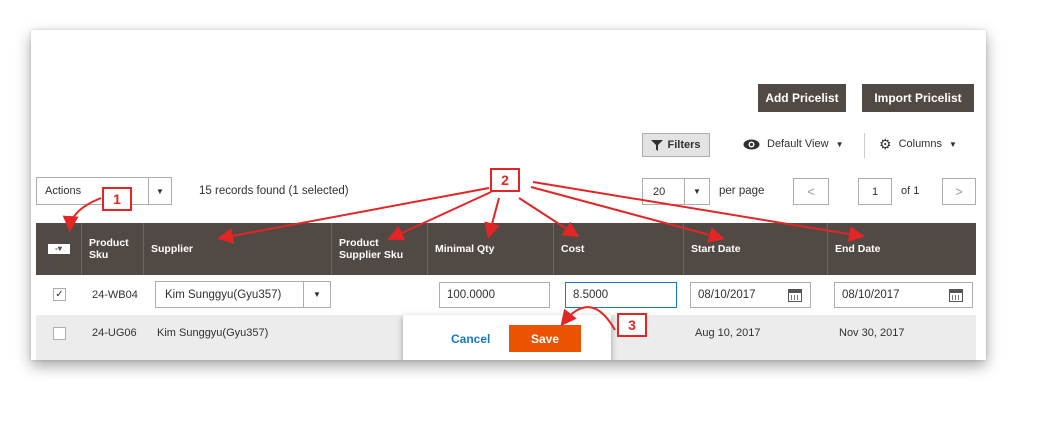  I want to click on arrow-2-product-supplier-sku, so click(439, 216).